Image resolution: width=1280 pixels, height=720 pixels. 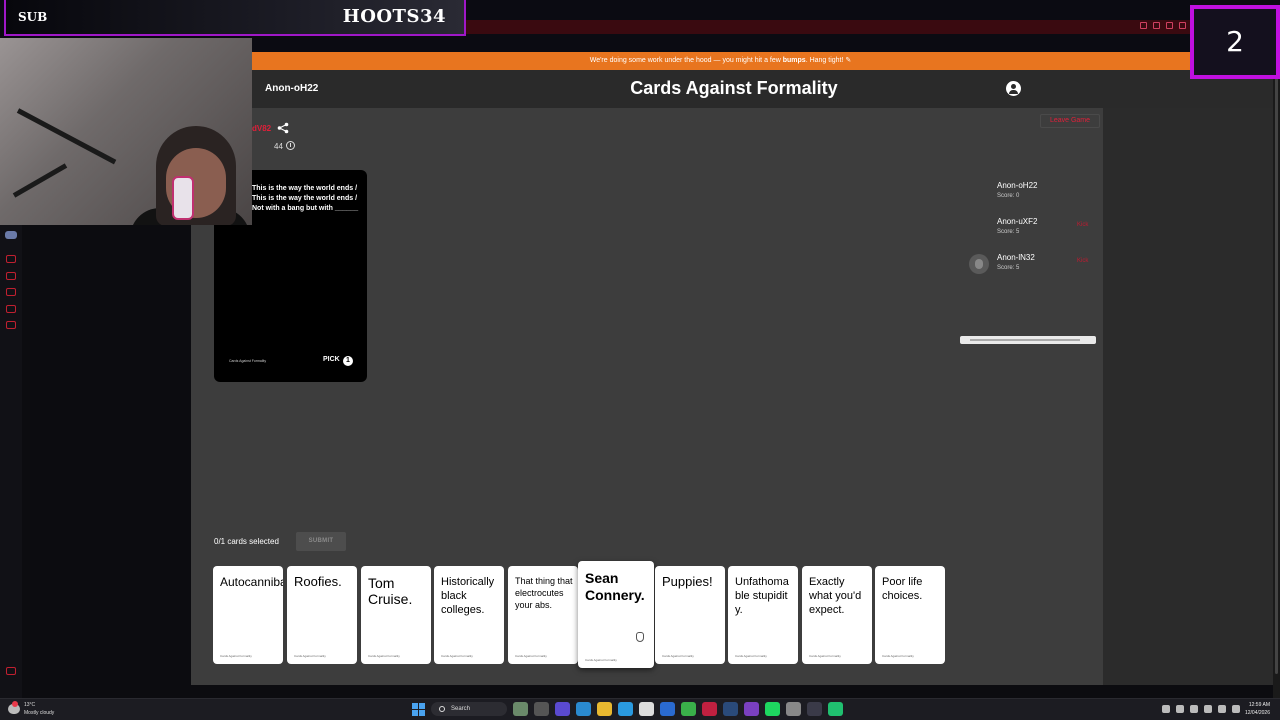 I want to click on browser-toolbar-icons, so click(x=1163, y=25).